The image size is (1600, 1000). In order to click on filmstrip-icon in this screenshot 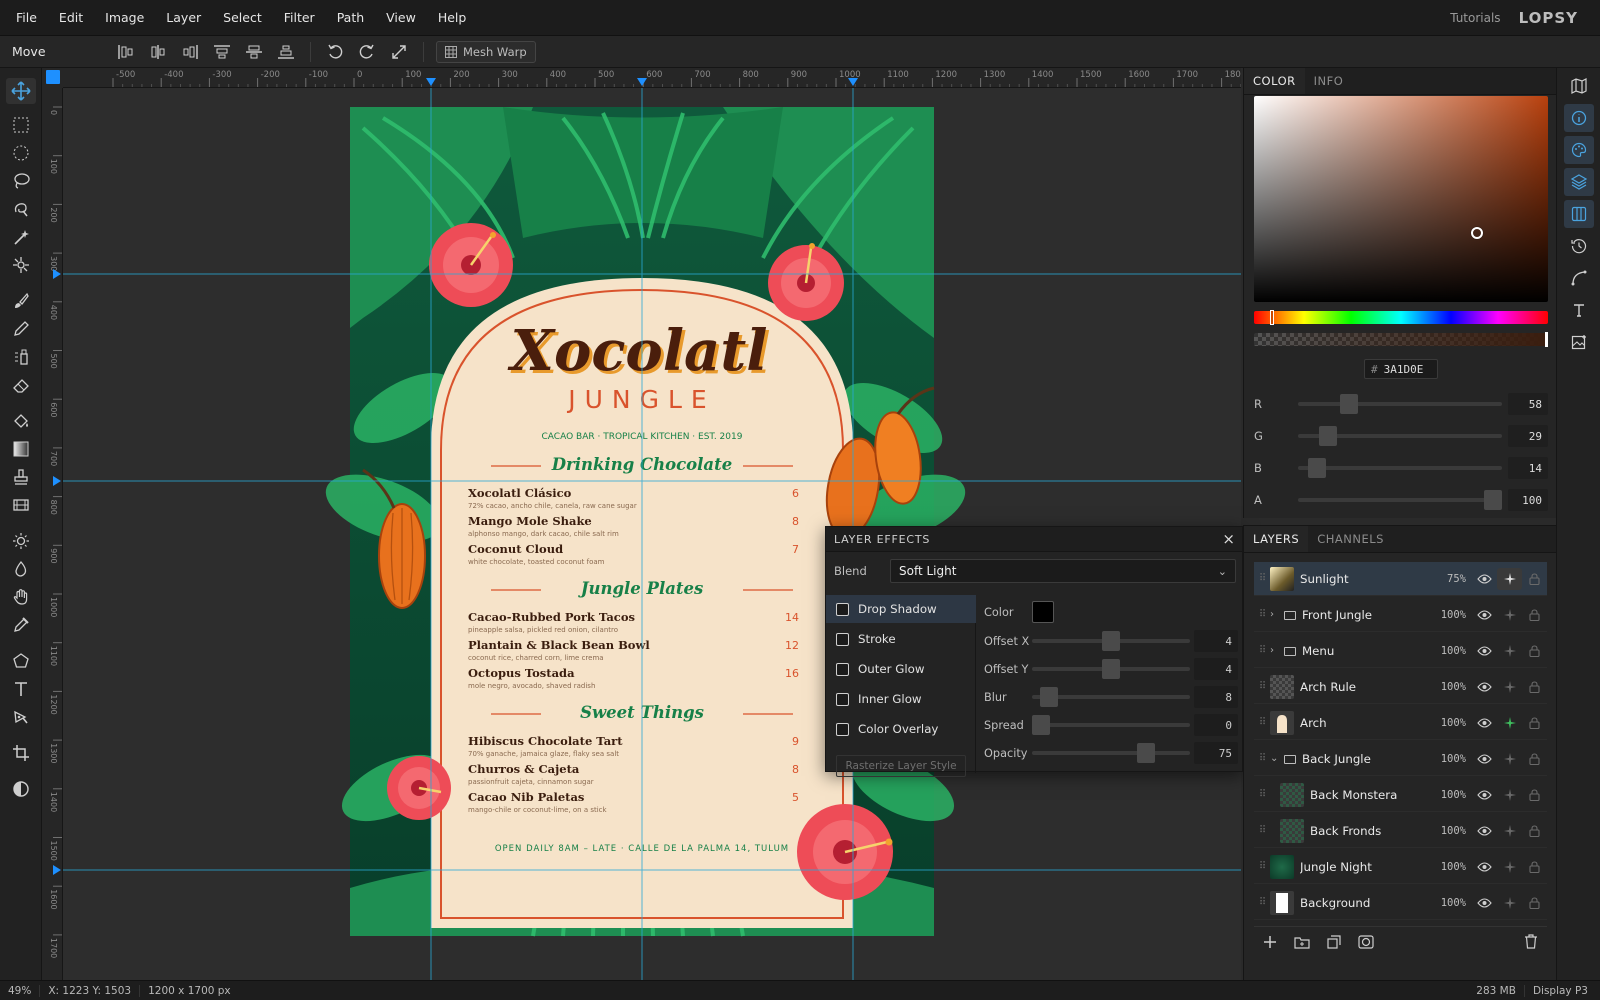, I will do `click(21, 505)`.